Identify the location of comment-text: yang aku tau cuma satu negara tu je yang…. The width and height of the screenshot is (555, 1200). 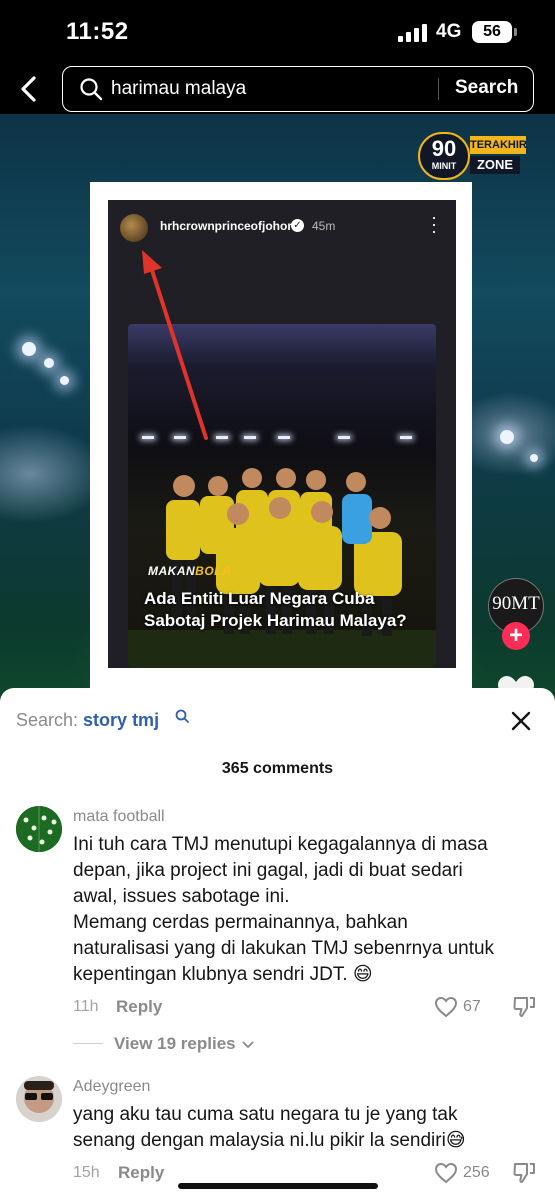
(269, 1127).